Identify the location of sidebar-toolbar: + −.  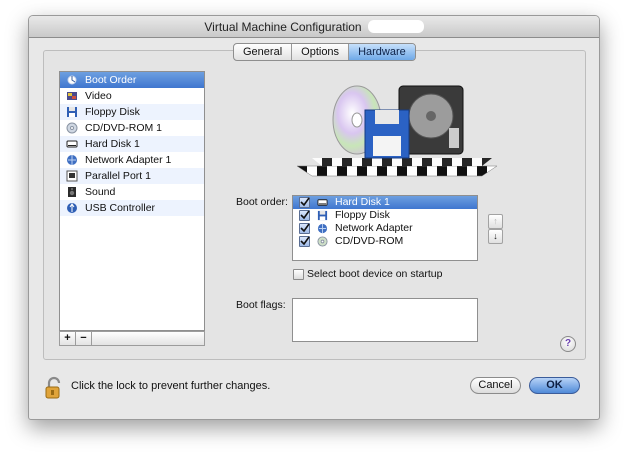
(132, 338).